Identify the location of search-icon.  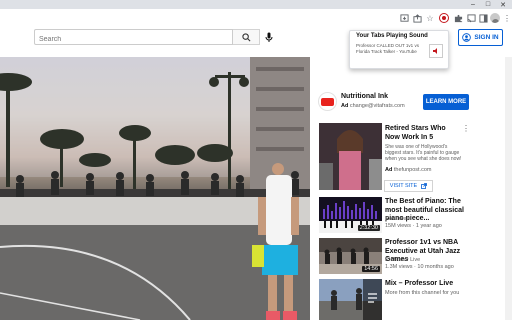
(245, 36).